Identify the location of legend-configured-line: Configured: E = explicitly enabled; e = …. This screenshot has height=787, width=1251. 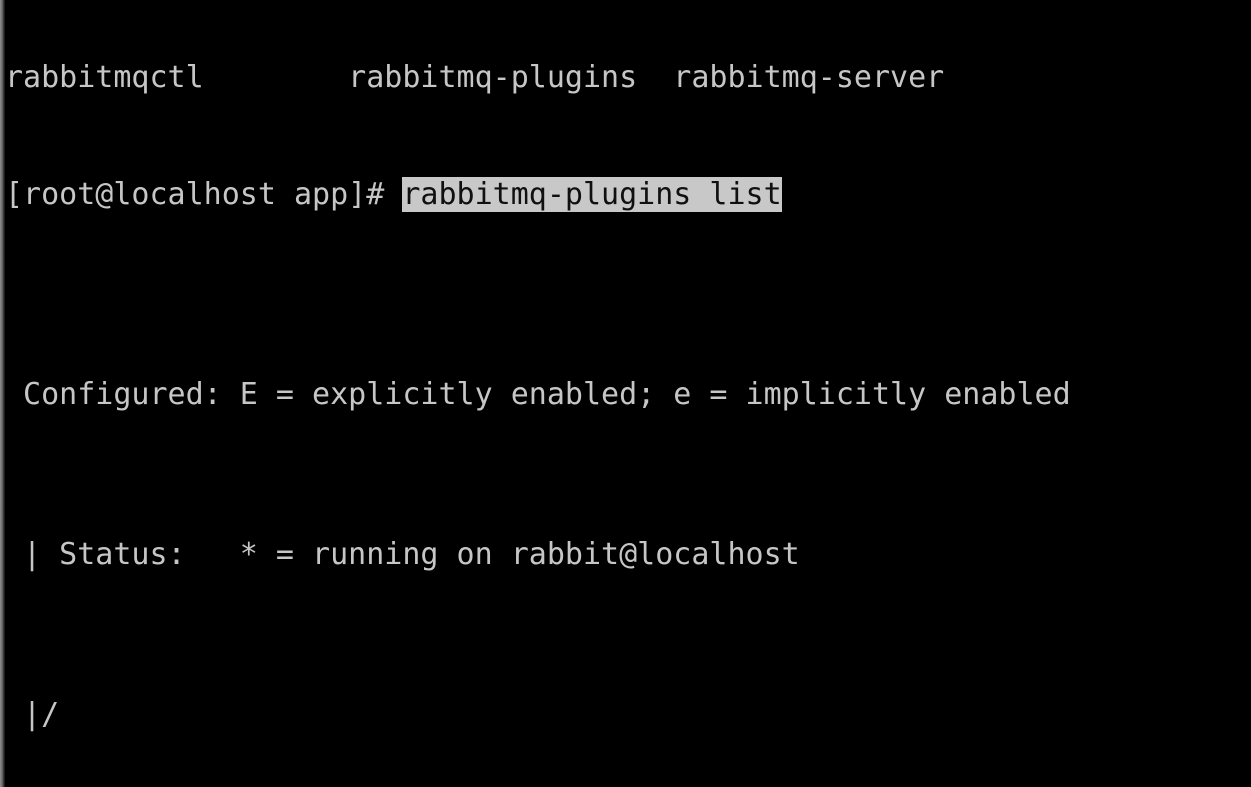
(538, 394).